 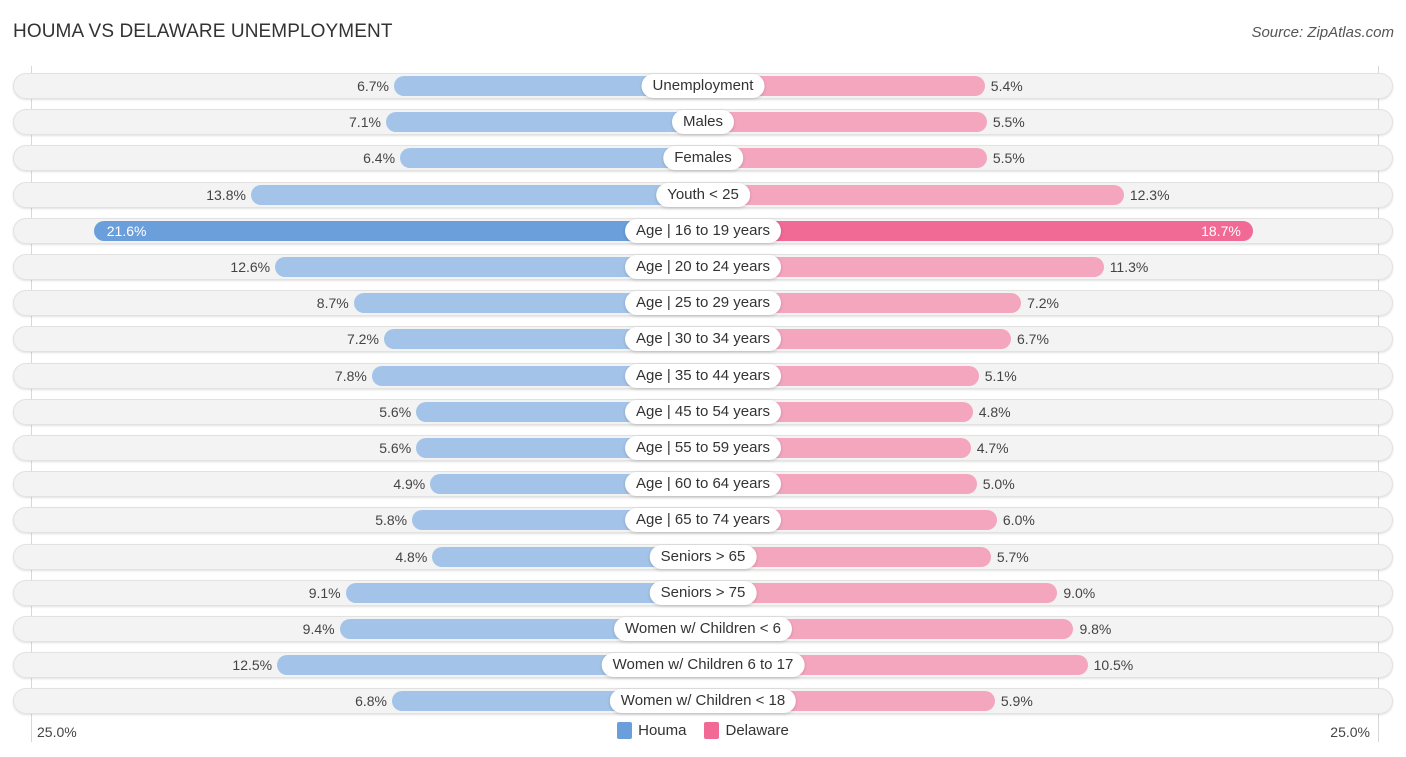 I want to click on value-label-delaware: 6.7%, so click(x=1033, y=339).